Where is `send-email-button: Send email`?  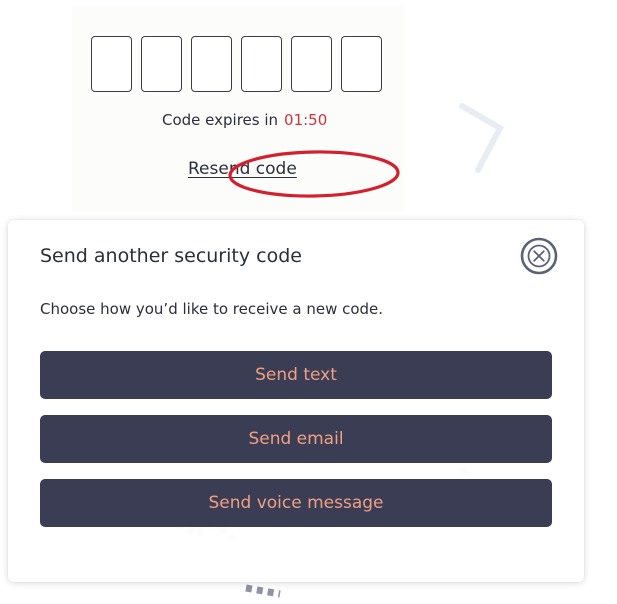 send-email-button: Send email is located at coordinates (296, 439).